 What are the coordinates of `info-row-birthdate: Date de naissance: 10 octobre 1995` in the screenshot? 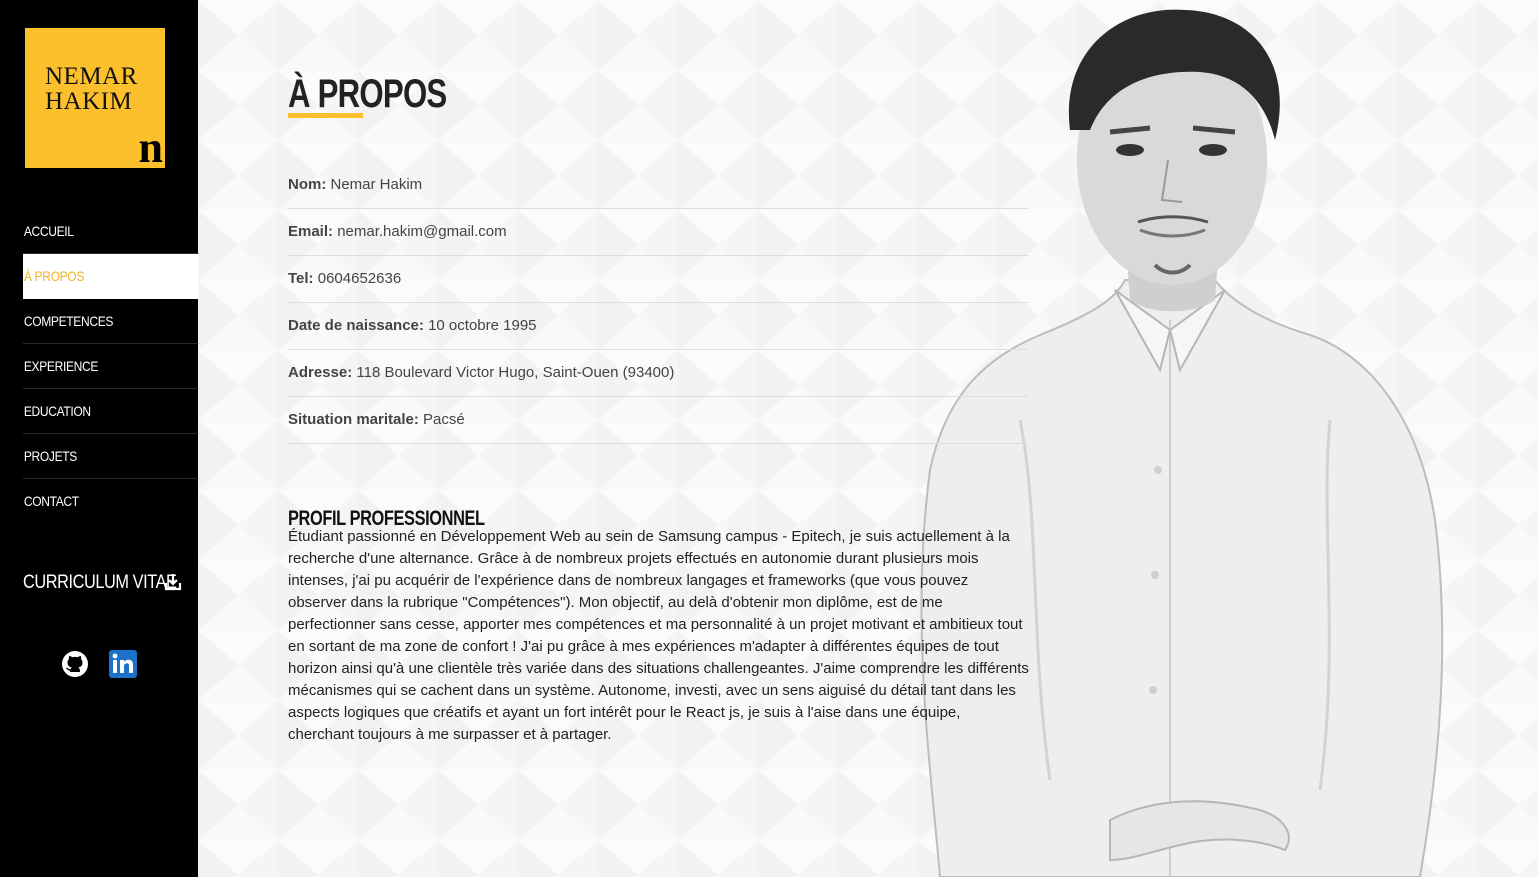 It's located at (658, 326).